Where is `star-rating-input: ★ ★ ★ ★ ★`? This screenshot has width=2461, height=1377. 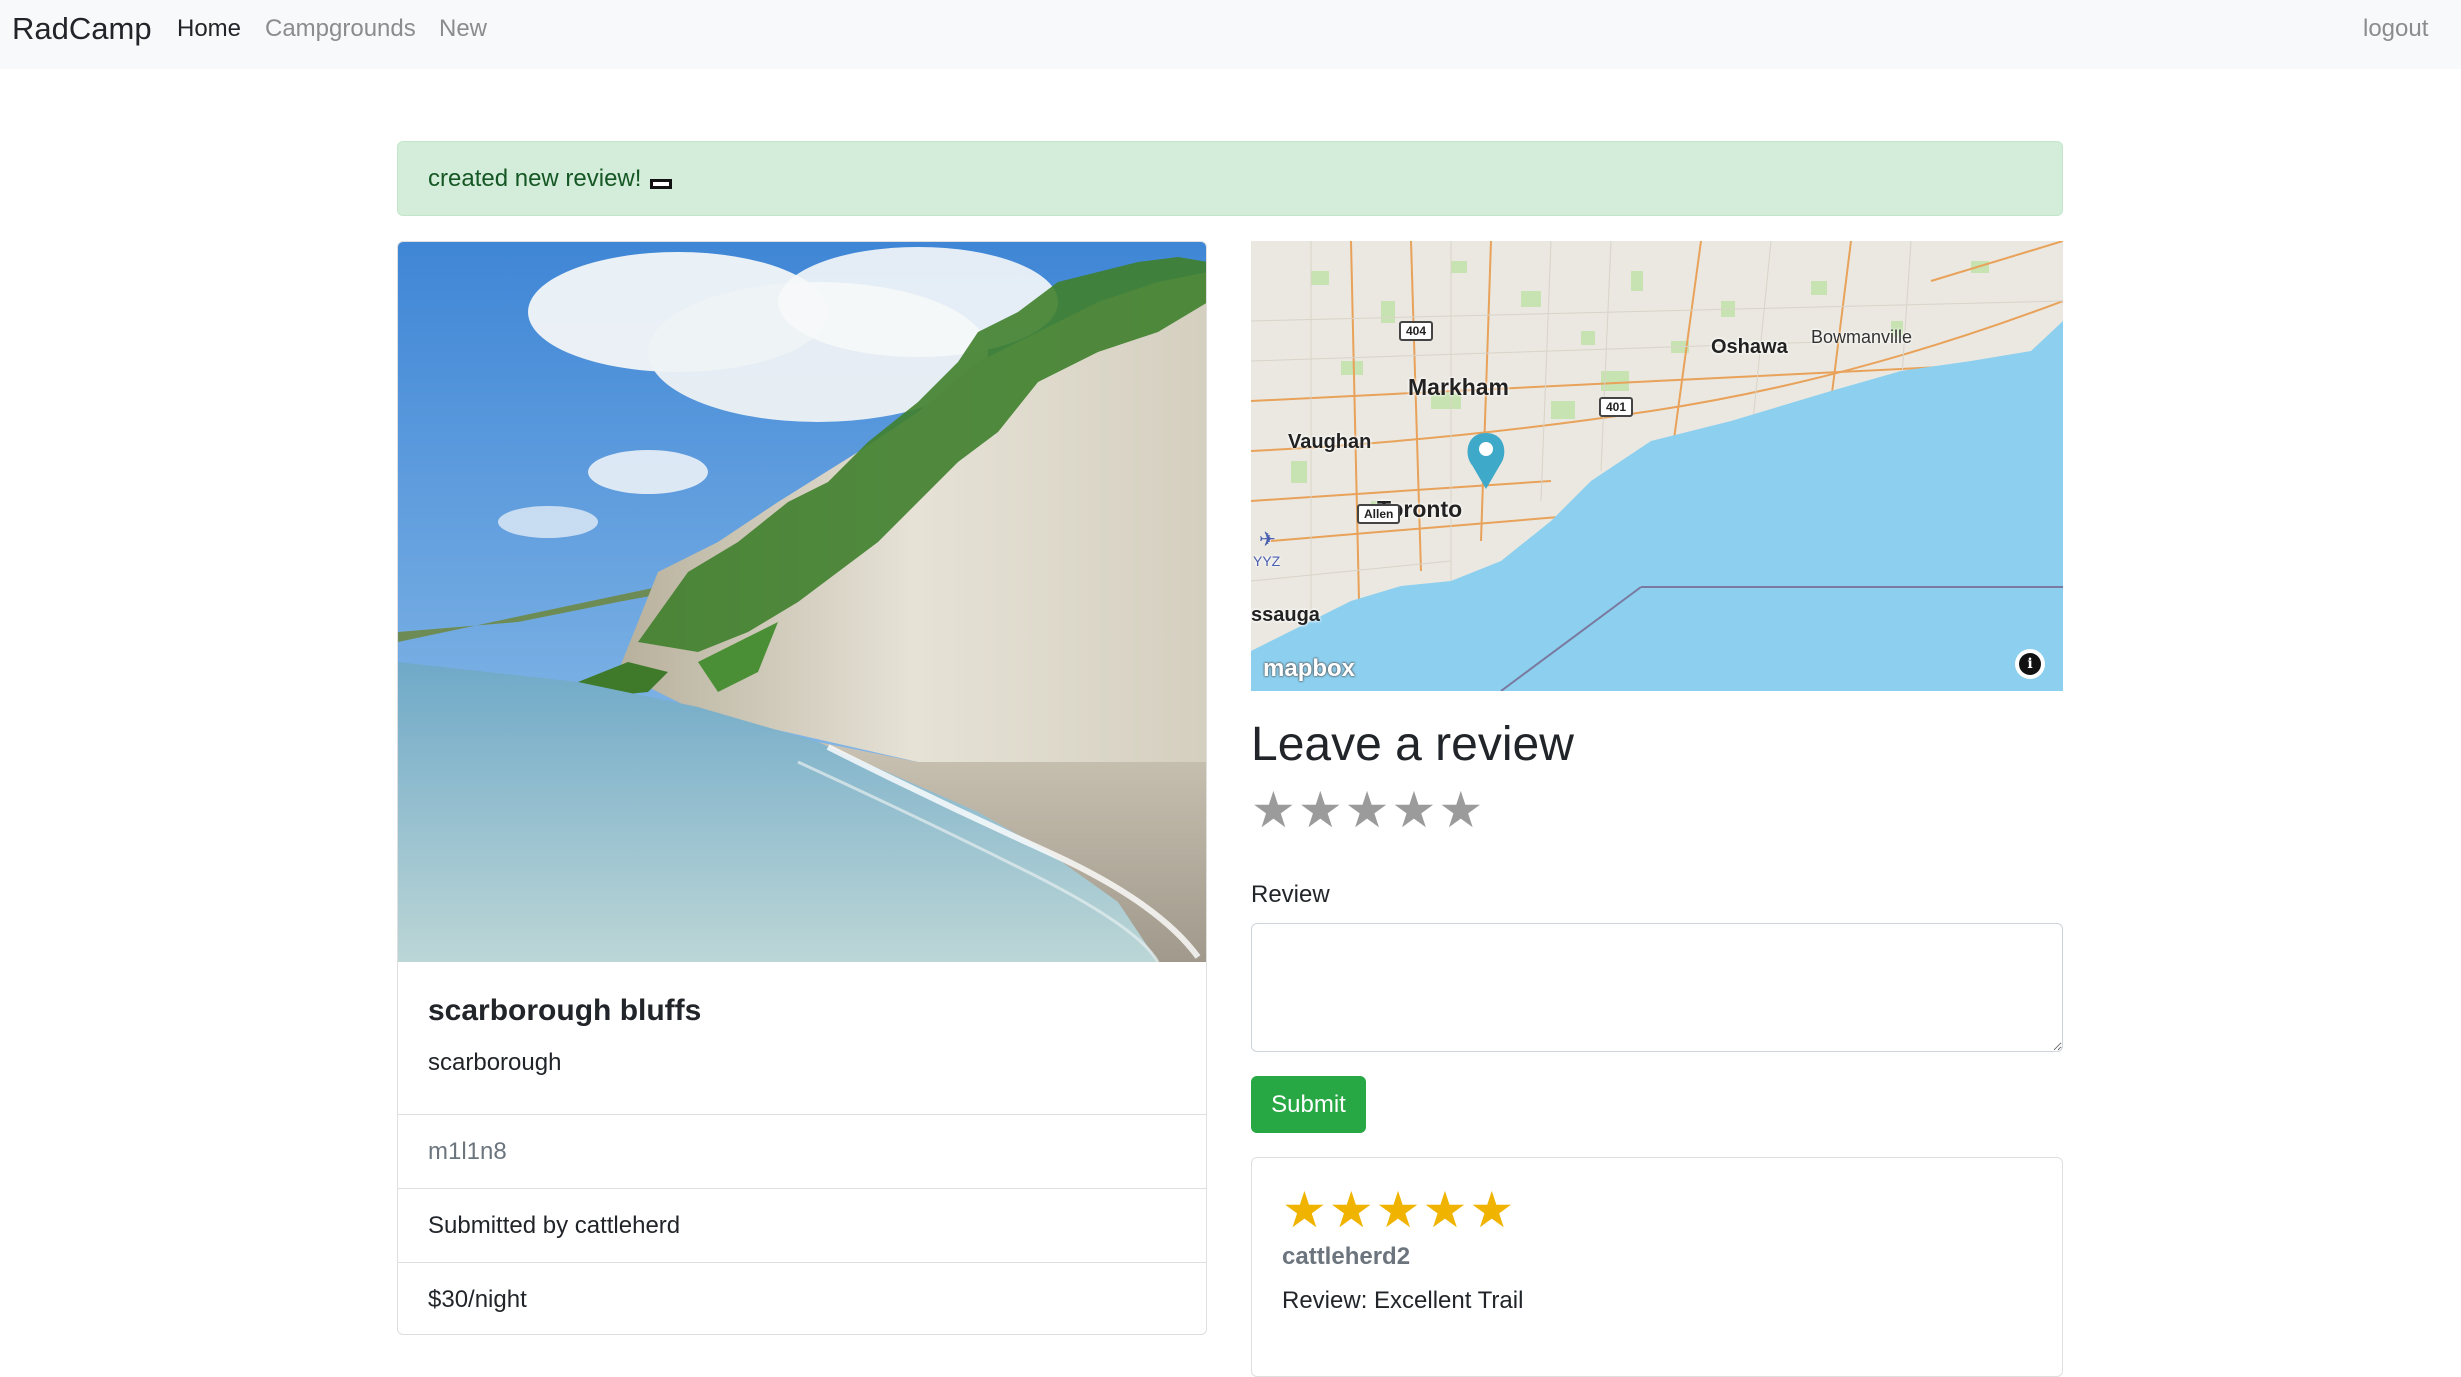
star-rating-input: ★ ★ ★ ★ ★ is located at coordinates (1367, 810).